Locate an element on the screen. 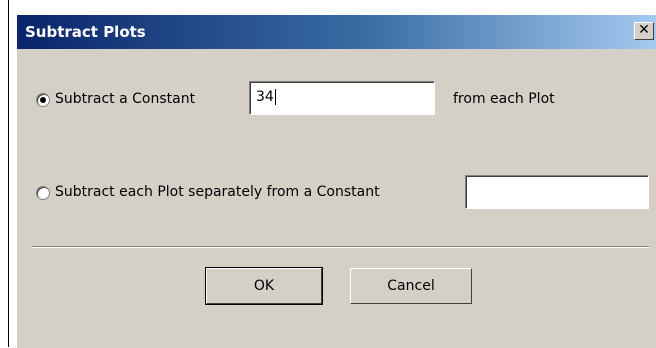  text-caret is located at coordinates (275, 97).